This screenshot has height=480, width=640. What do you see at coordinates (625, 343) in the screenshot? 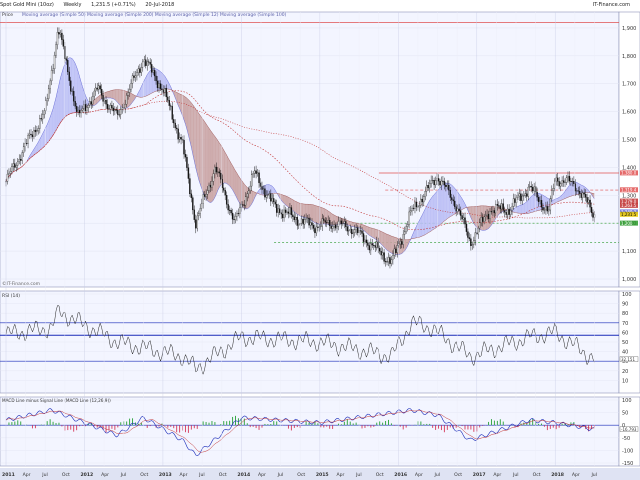
I see `rsi-y-tick: 50` at bounding box center [625, 343].